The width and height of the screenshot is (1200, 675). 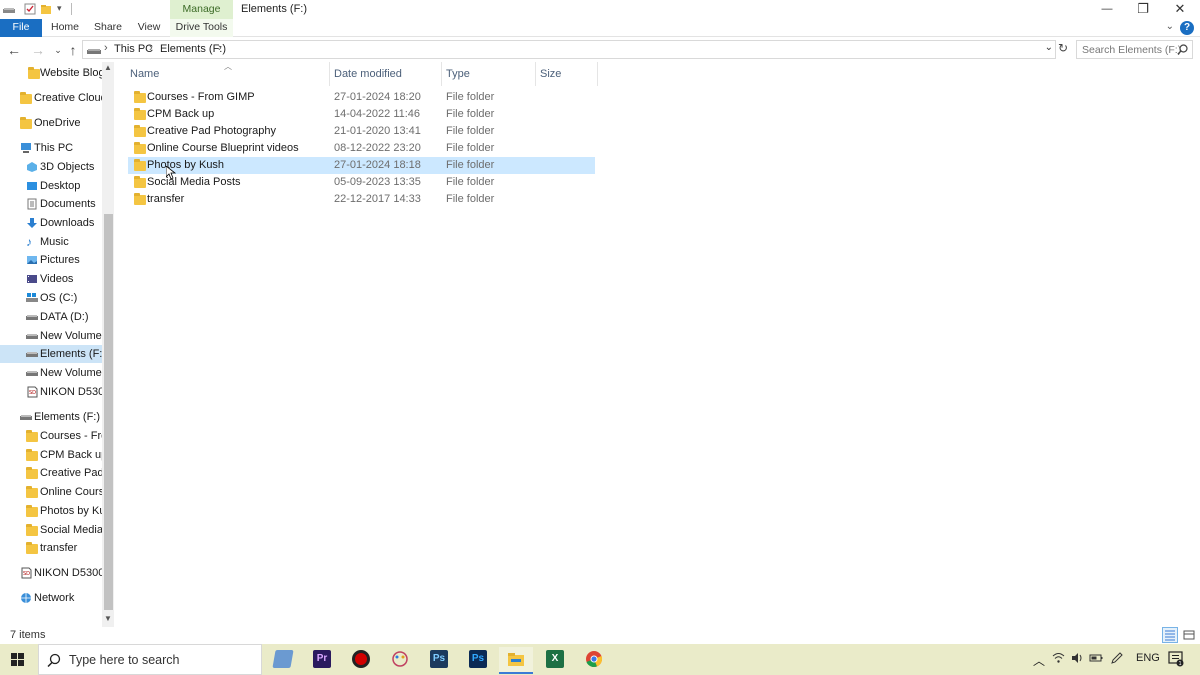 What do you see at coordinates (38, 50) in the screenshot?
I see `forward-icon: →` at bounding box center [38, 50].